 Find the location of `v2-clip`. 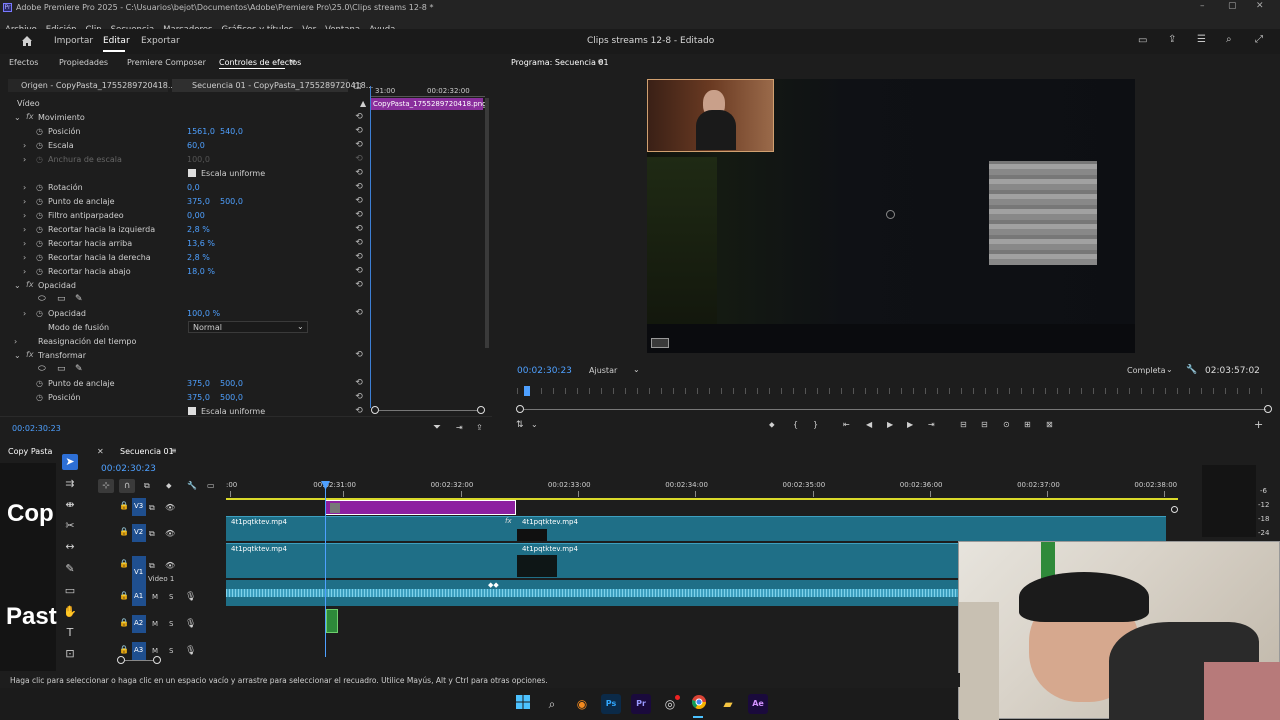

v2-clip is located at coordinates (696, 528).